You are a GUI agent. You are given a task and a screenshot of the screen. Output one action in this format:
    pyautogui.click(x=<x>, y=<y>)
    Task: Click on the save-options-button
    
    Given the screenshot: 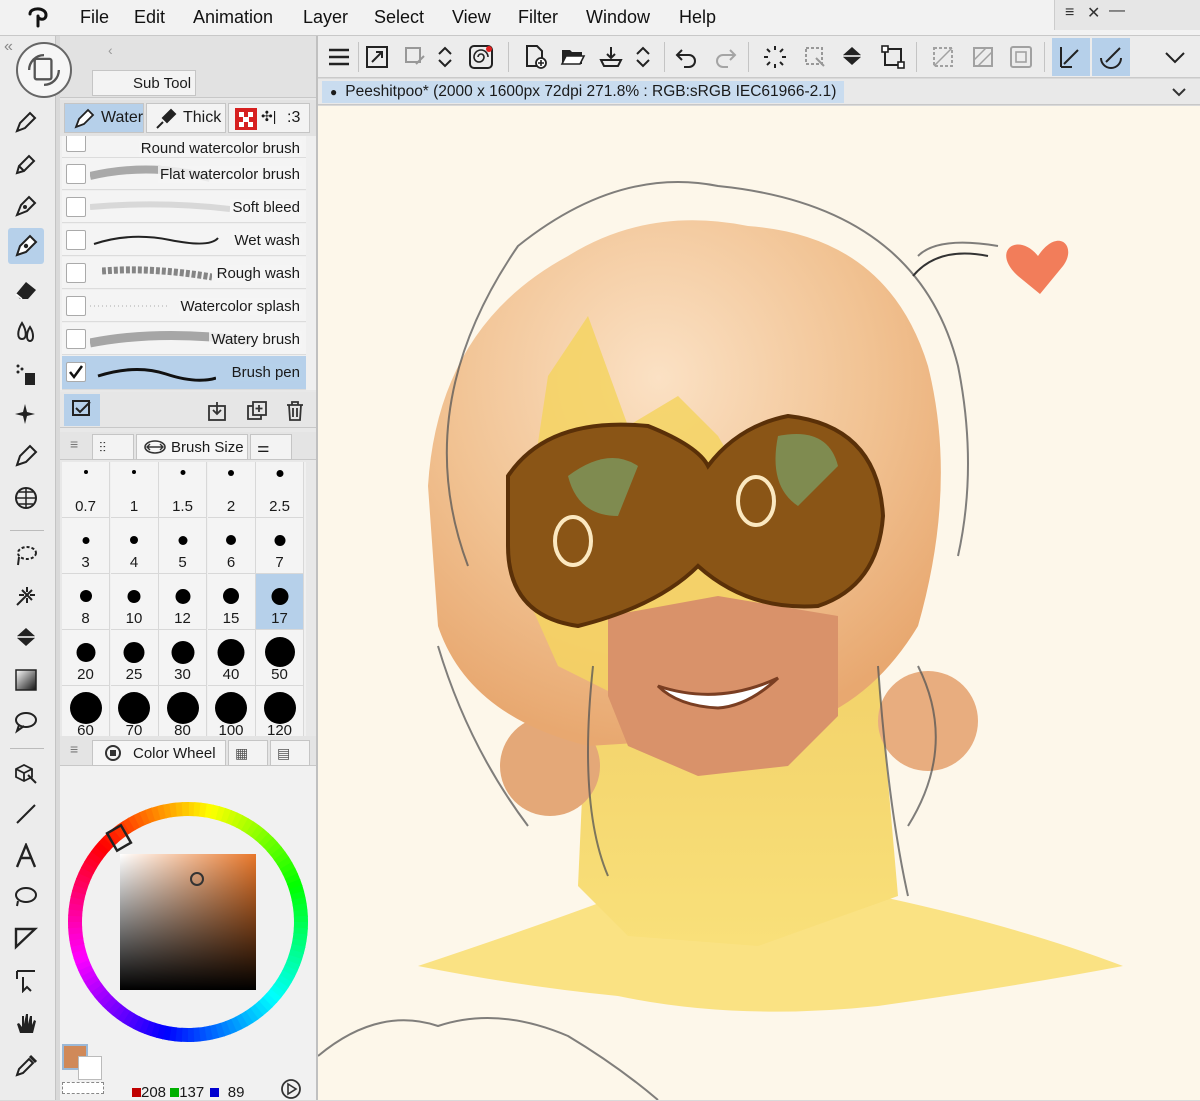 What is the action you would take?
    pyautogui.click(x=643, y=57)
    